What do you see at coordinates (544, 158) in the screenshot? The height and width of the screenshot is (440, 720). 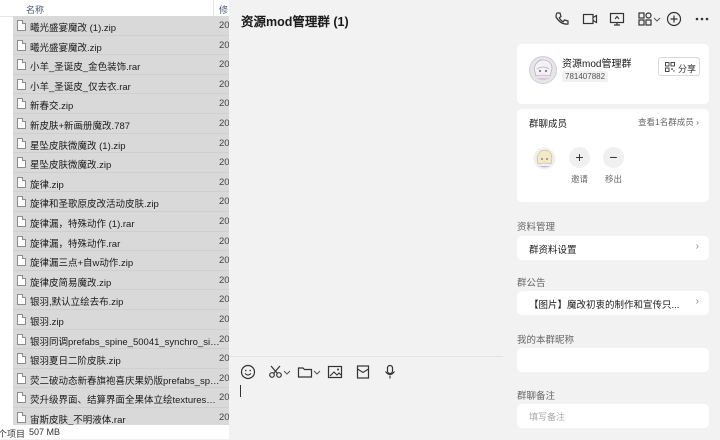 I see `member-avatar` at bounding box center [544, 158].